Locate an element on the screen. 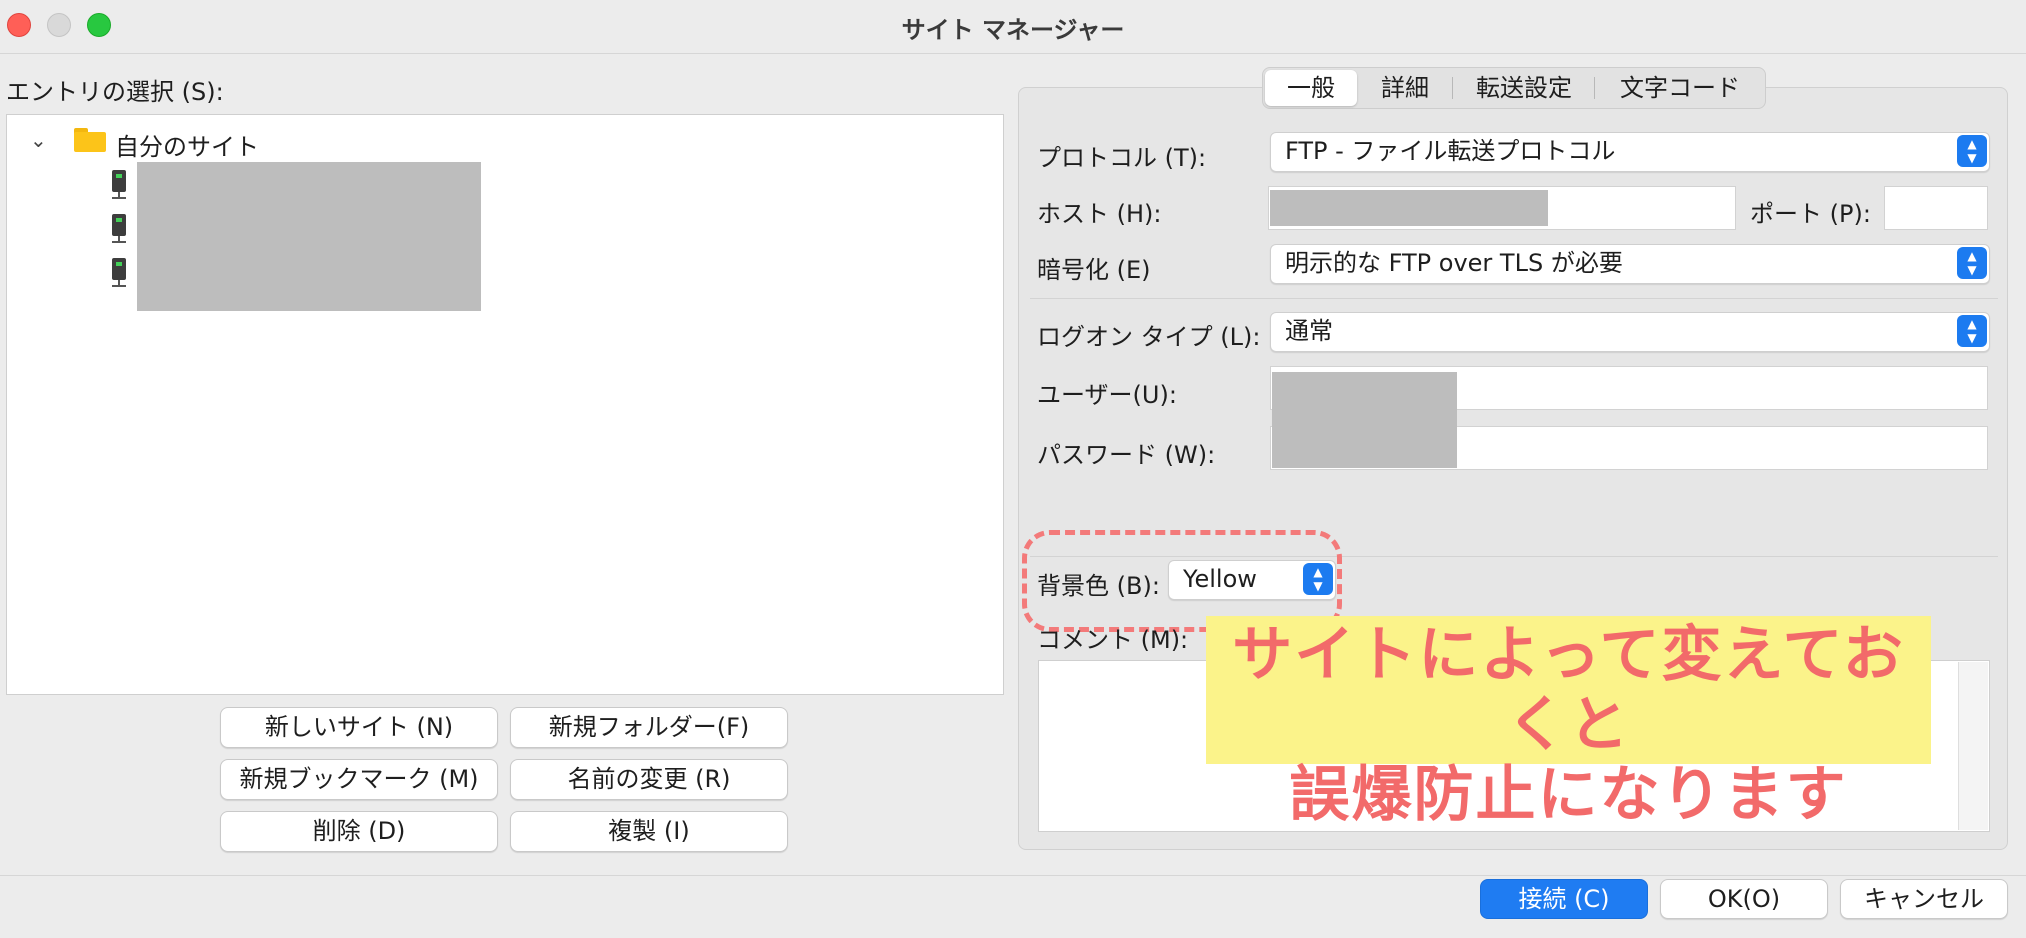  rename-button: 名前の変更 (R) is located at coordinates (649, 779).